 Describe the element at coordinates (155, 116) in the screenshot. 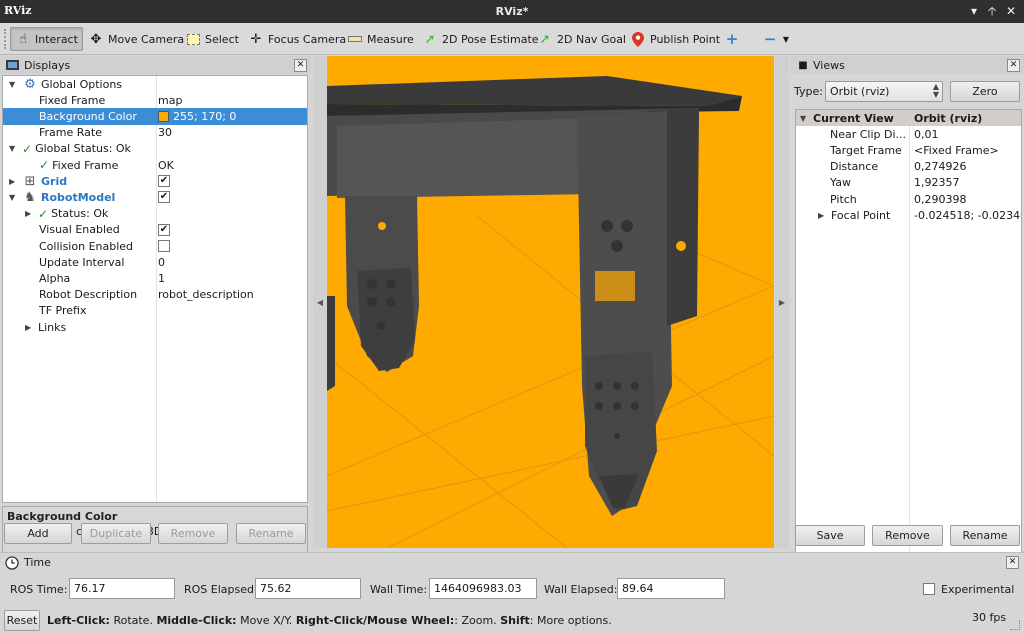

I see `tree-row-background-color: Background Color 255; 170; 0` at that location.